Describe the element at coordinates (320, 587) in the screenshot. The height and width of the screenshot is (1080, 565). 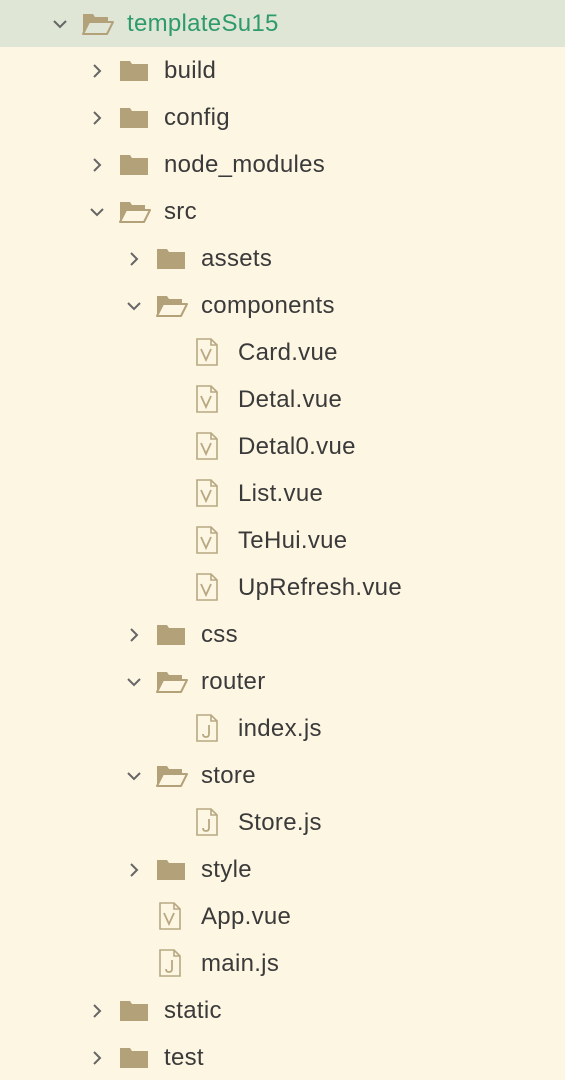
I see `tree-item-label: UpRefresh.vue` at that location.